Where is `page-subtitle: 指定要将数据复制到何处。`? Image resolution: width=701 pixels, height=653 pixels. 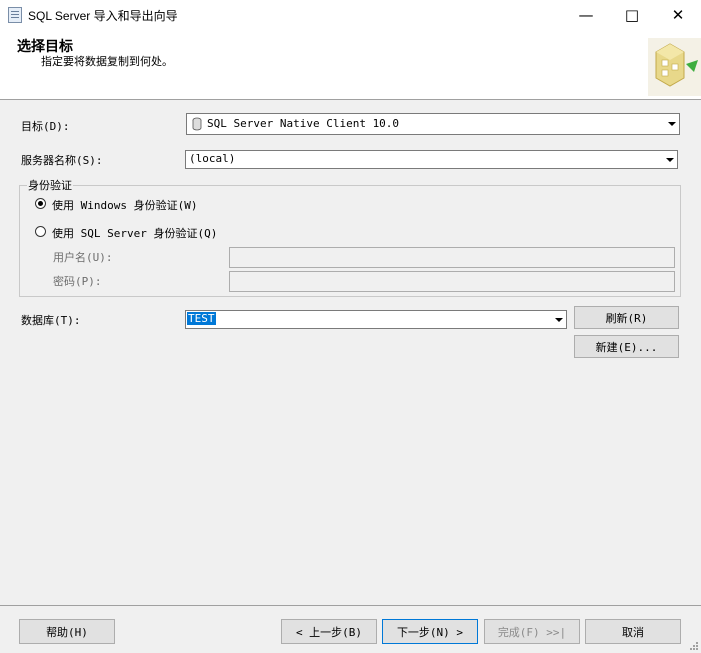
page-subtitle: 指定要将数据复制到何处。 is located at coordinates (107, 61).